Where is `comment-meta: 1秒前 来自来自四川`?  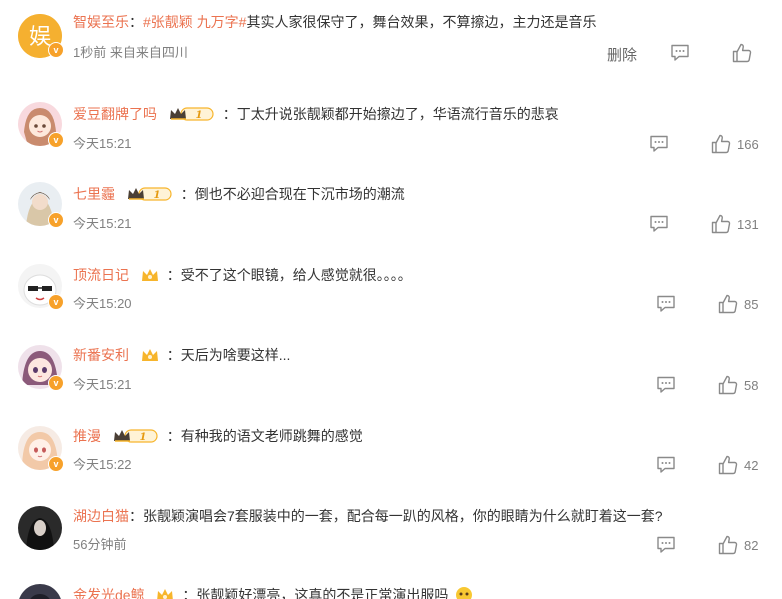
comment-meta: 1秒前 来自来自四川 is located at coordinates (130, 51).